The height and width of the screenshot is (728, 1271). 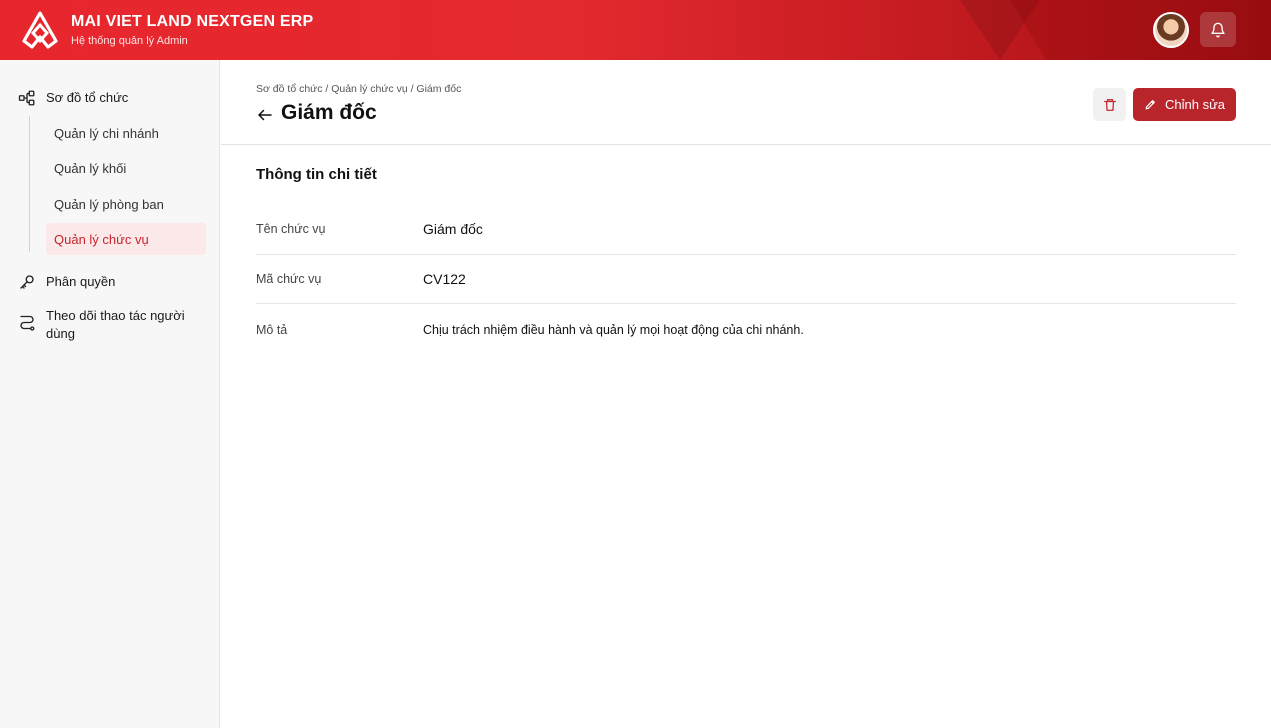 What do you see at coordinates (444, 279) in the screenshot?
I see `field-value-position-code: CV122` at bounding box center [444, 279].